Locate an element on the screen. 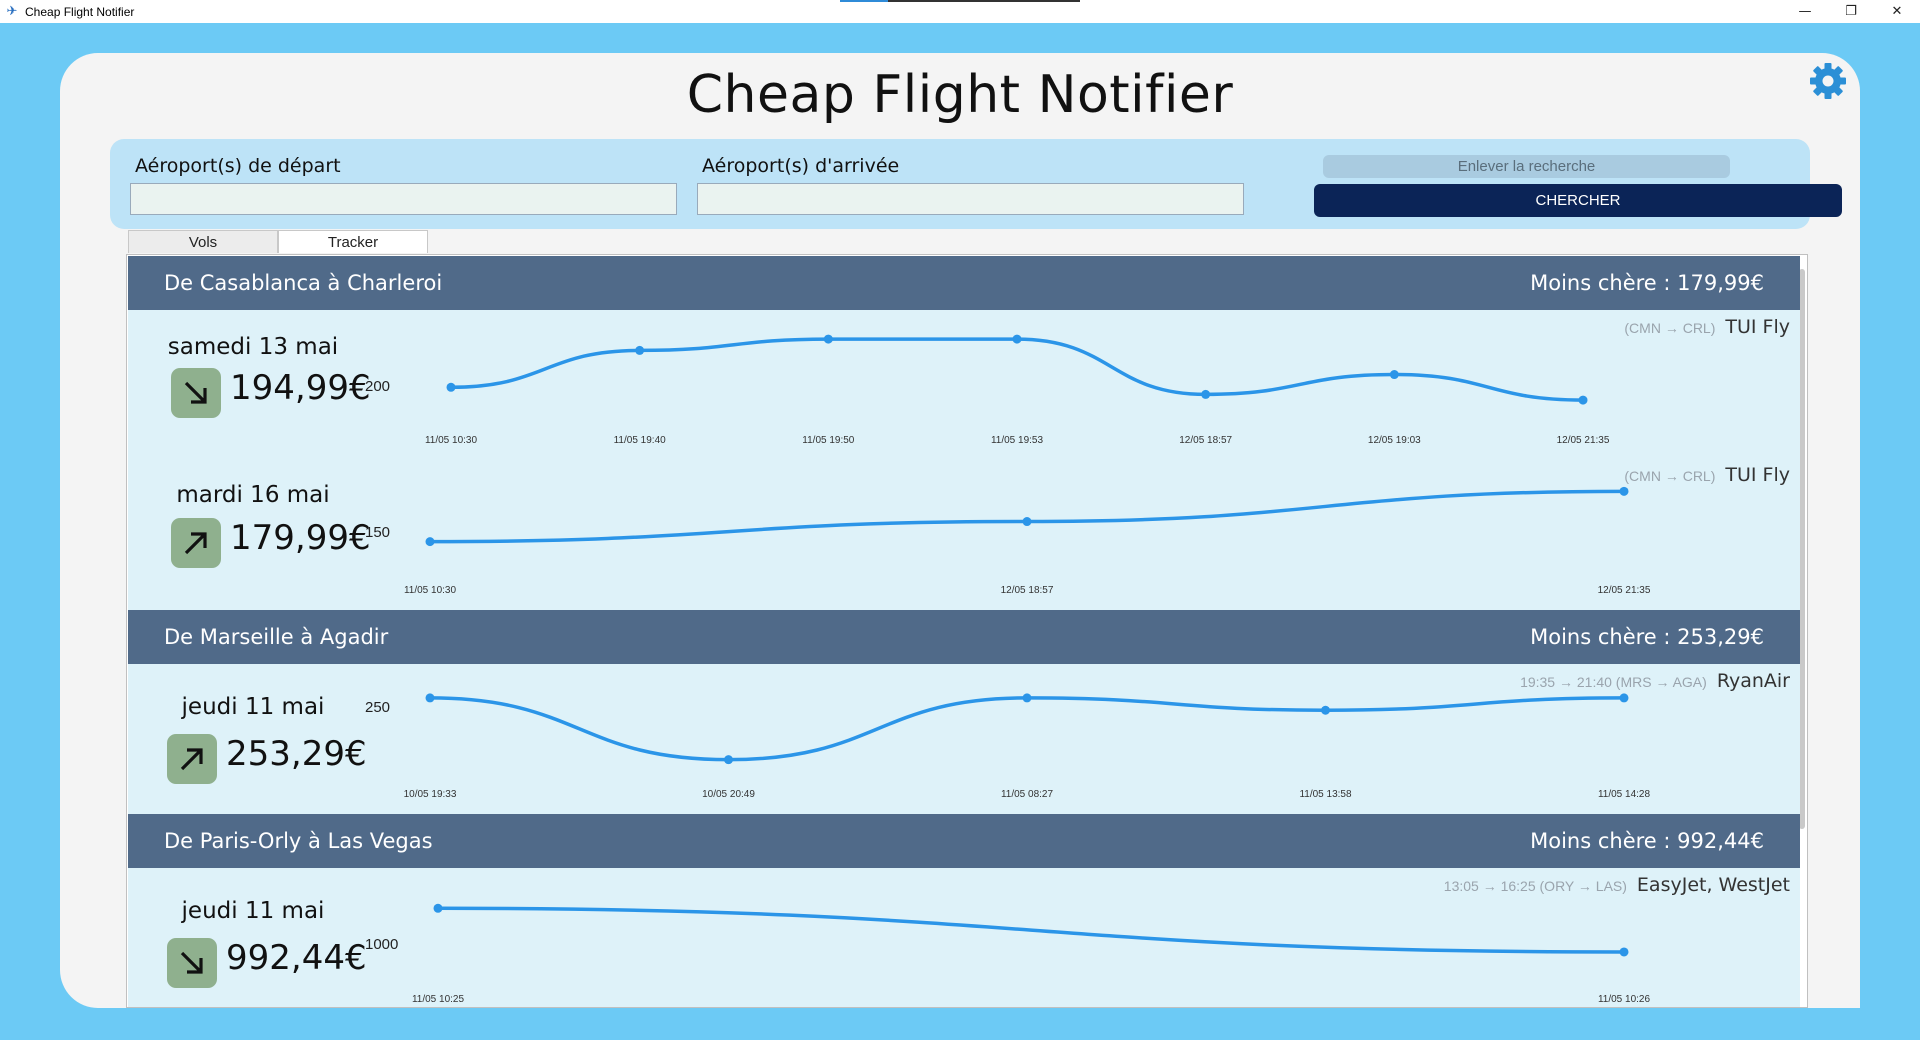 Image resolution: width=1920 pixels, height=1040 pixels. airplane-icon: ✈ is located at coordinates (12, 11).